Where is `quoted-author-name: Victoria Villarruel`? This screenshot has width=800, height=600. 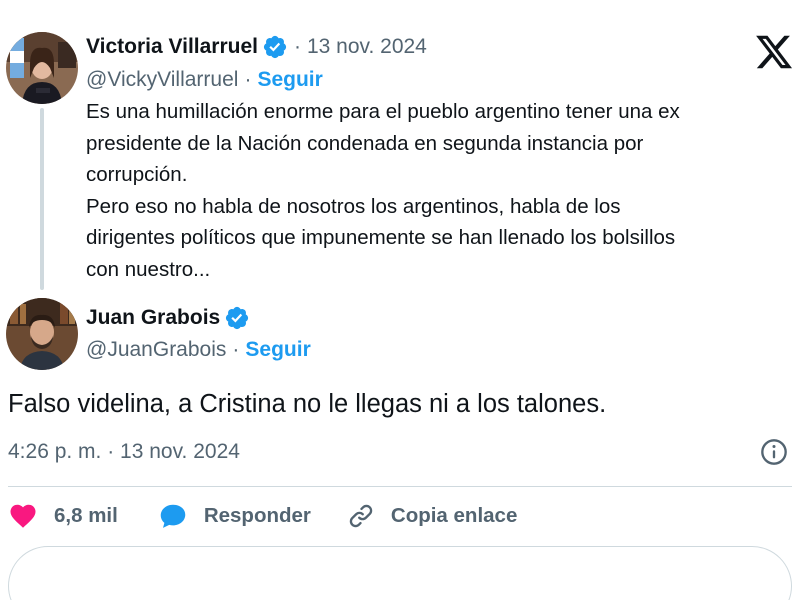 quoted-author-name: Victoria Villarruel is located at coordinates (172, 47).